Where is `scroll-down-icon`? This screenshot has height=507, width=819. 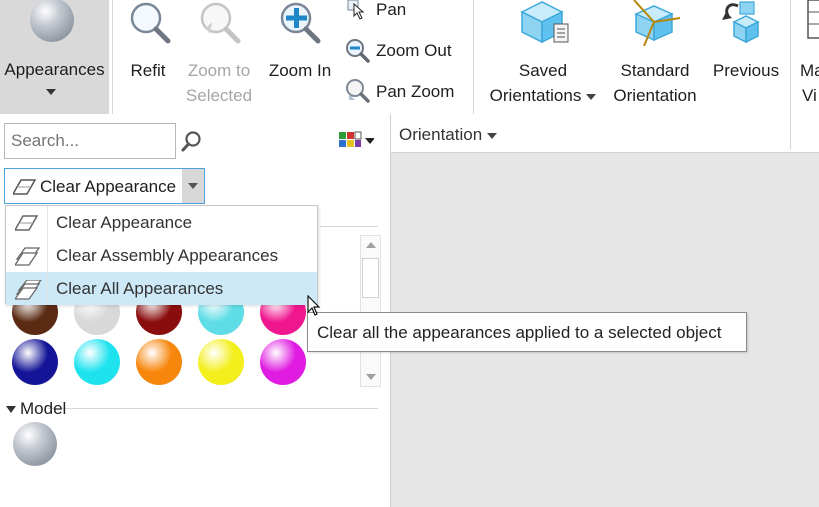 scroll-down-icon is located at coordinates (371, 377).